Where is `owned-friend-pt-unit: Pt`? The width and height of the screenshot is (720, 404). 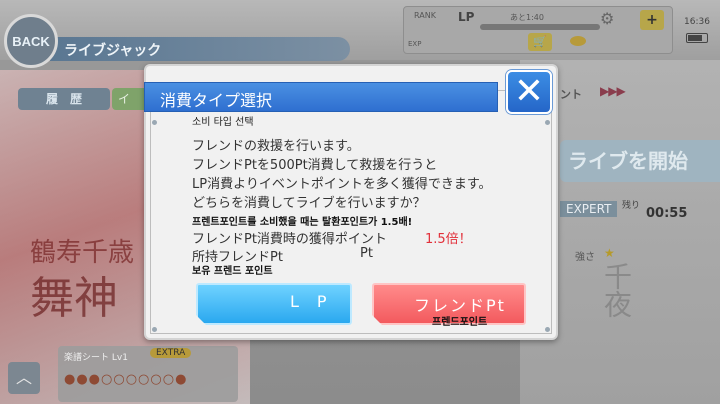 owned-friend-pt-unit: Pt is located at coordinates (366, 253).